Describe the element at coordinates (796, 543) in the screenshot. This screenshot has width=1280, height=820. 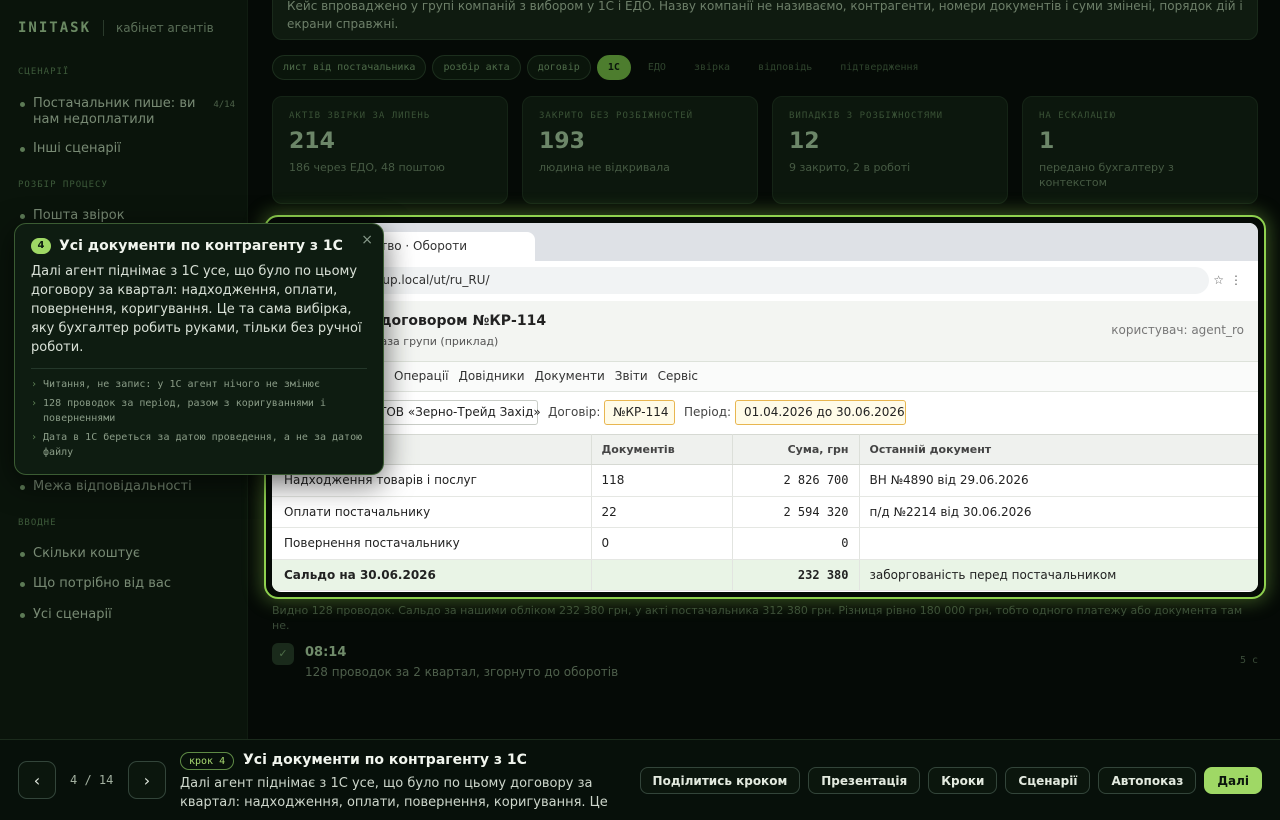
I see `table-cell: 0` at that location.